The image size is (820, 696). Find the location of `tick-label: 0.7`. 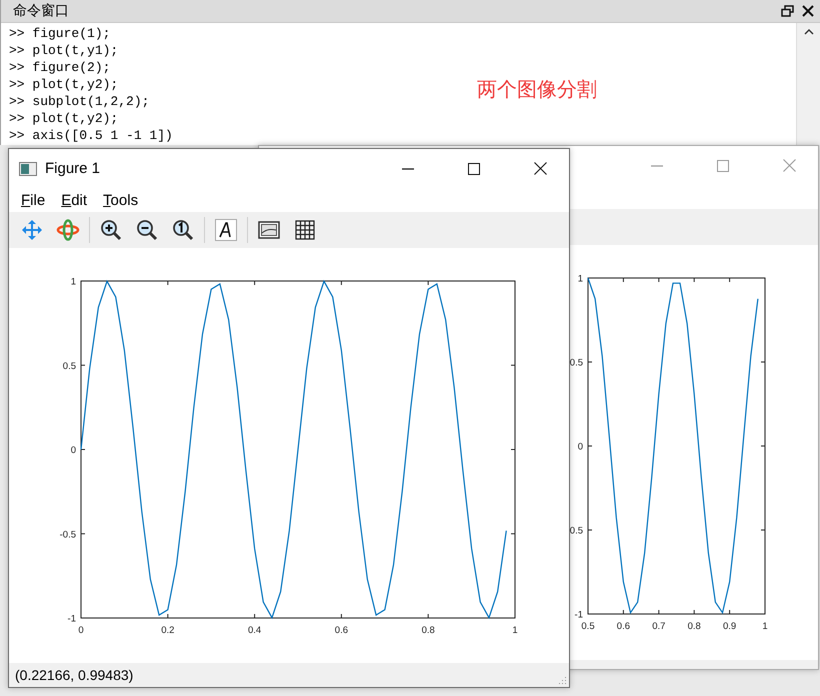

tick-label: 0.7 is located at coordinates (659, 626).